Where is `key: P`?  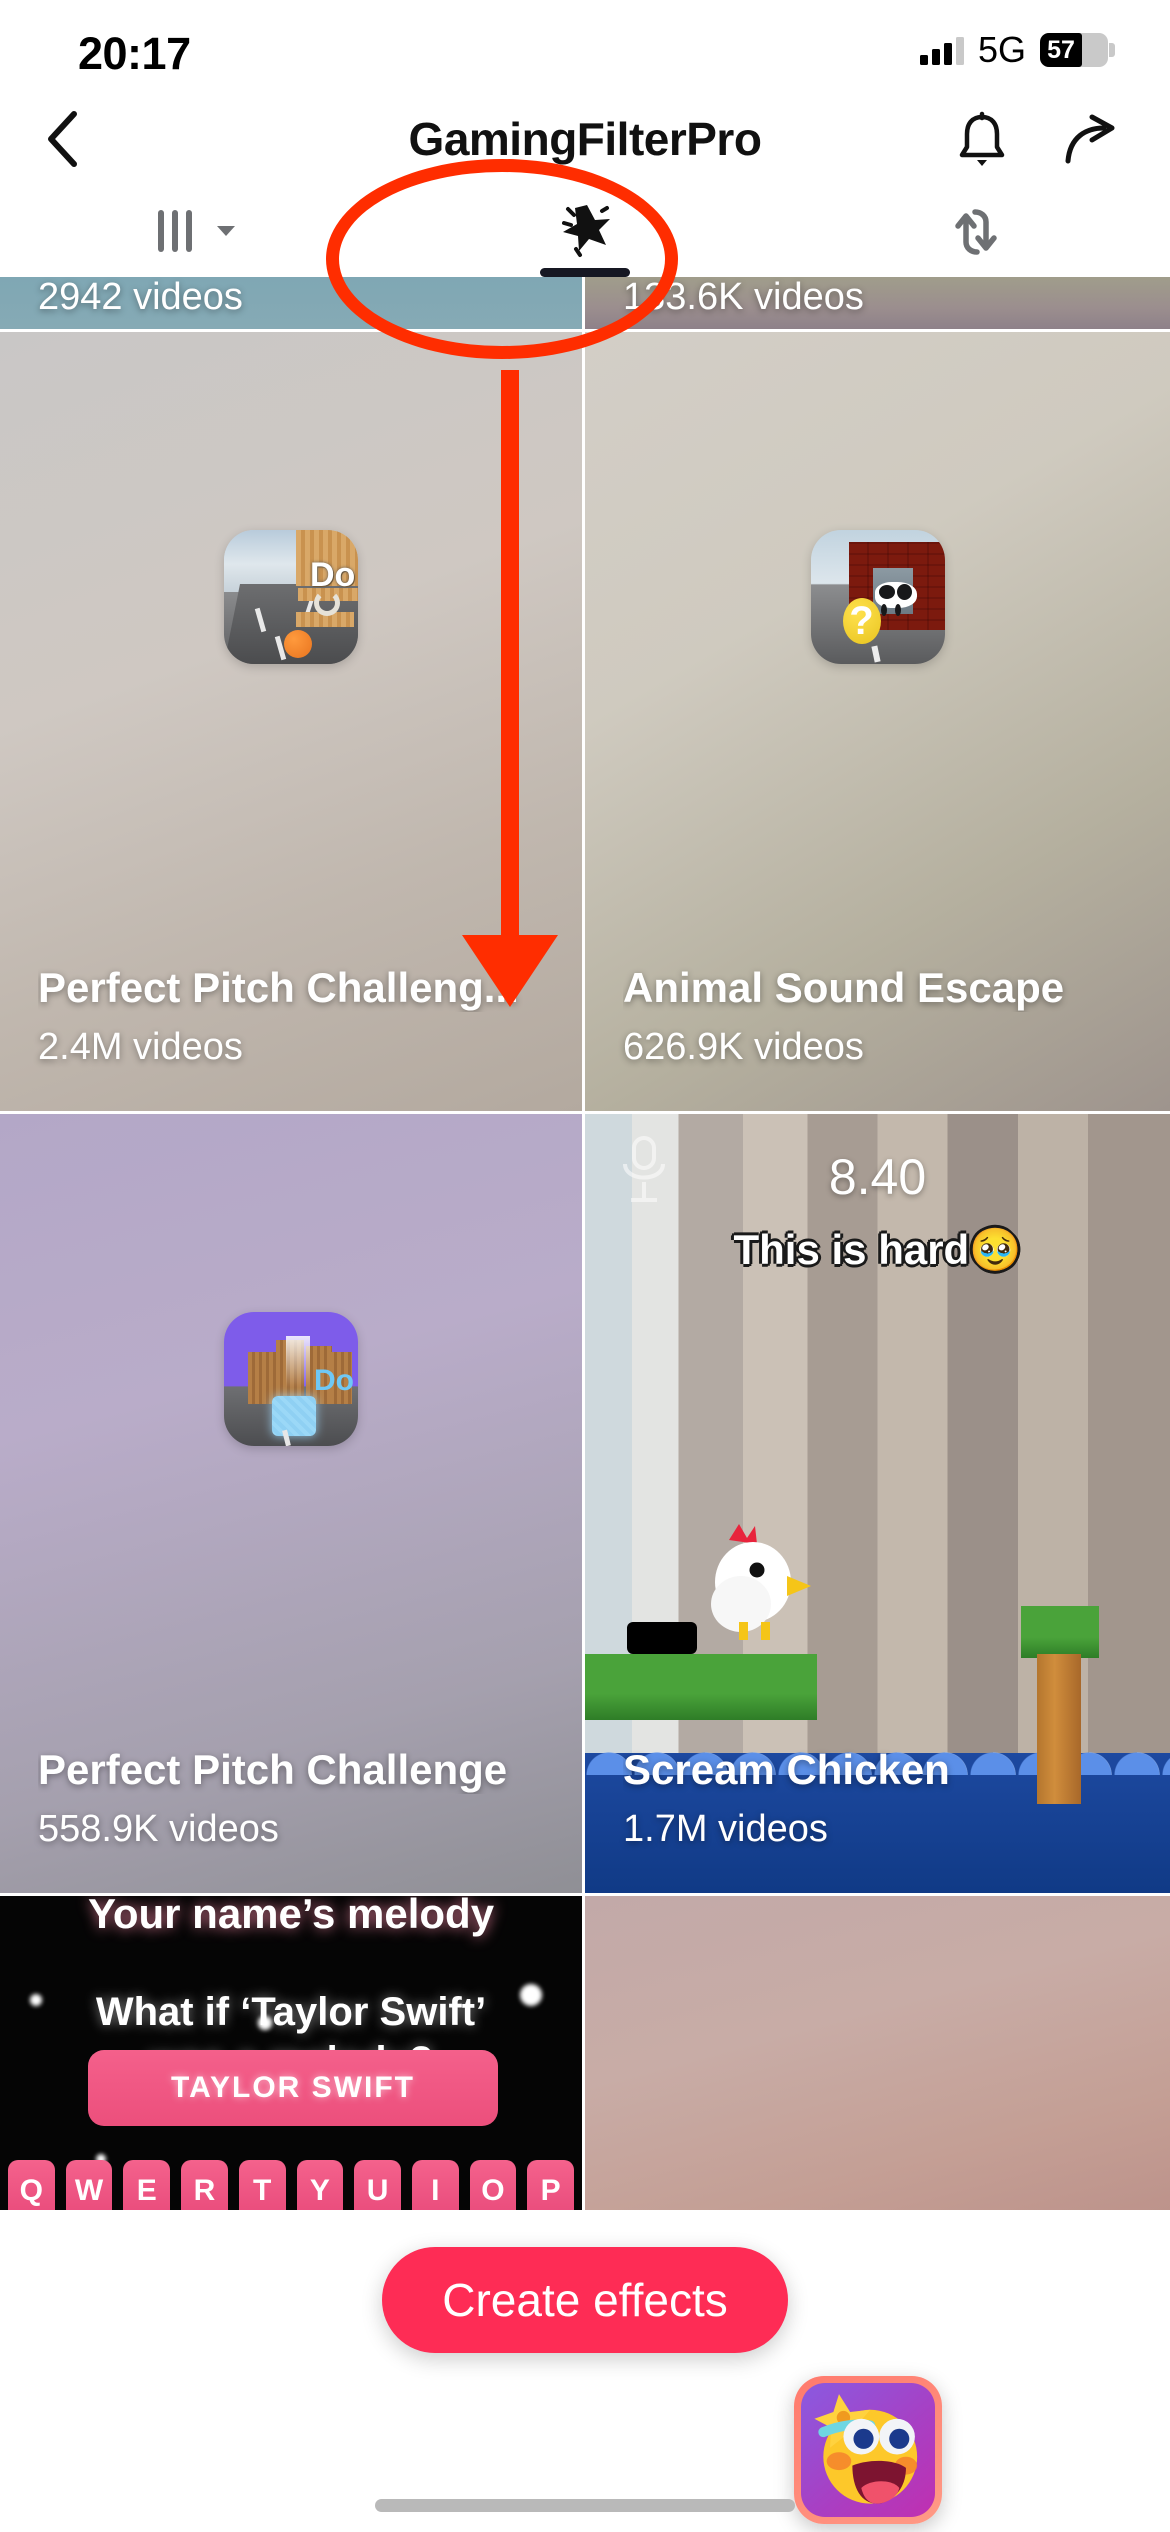
key: P is located at coordinates (551, 2185).